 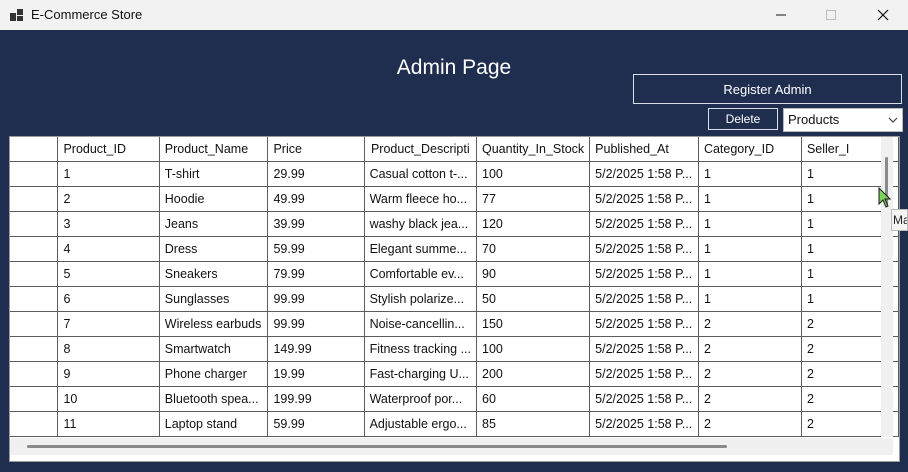 What do you see at coordinates (108, 424) in the screenshot?
I see `table-cell: 11` at bounding box center [108, 424].